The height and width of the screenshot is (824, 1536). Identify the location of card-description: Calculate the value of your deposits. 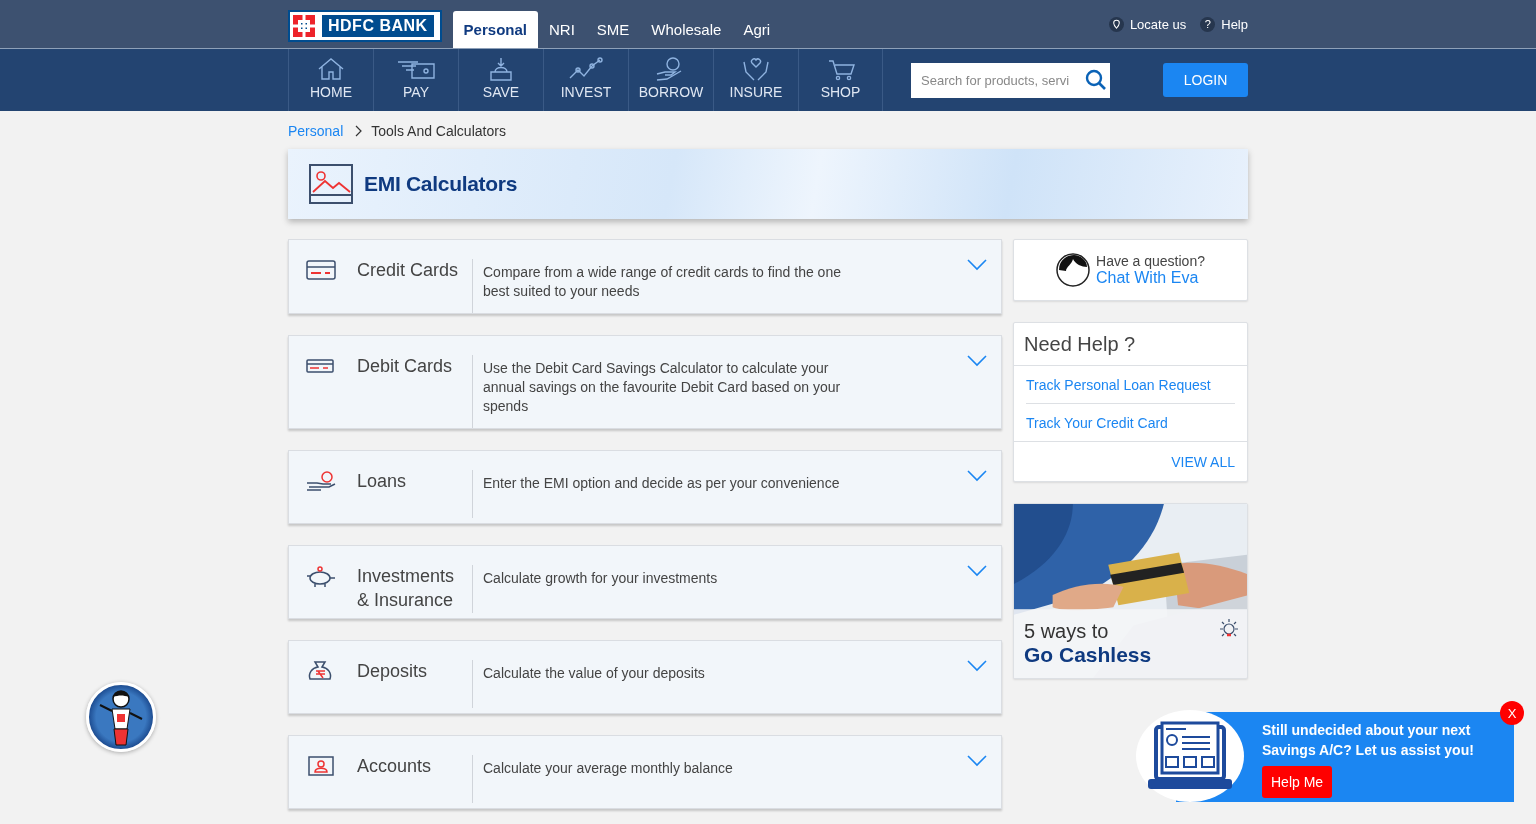
(667, 684).